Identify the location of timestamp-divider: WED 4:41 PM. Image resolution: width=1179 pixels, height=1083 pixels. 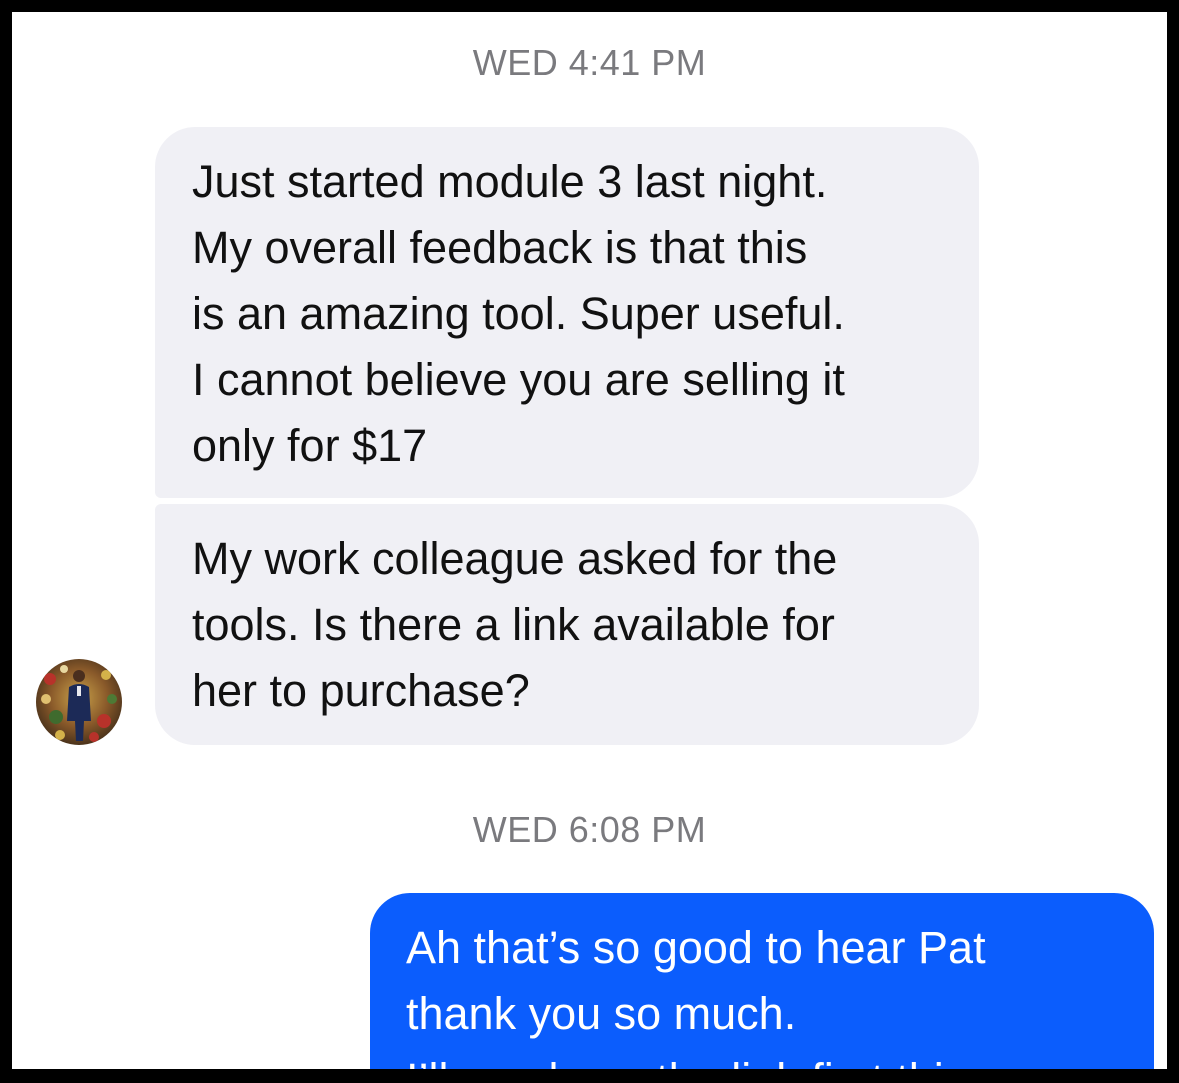
(589, 62).